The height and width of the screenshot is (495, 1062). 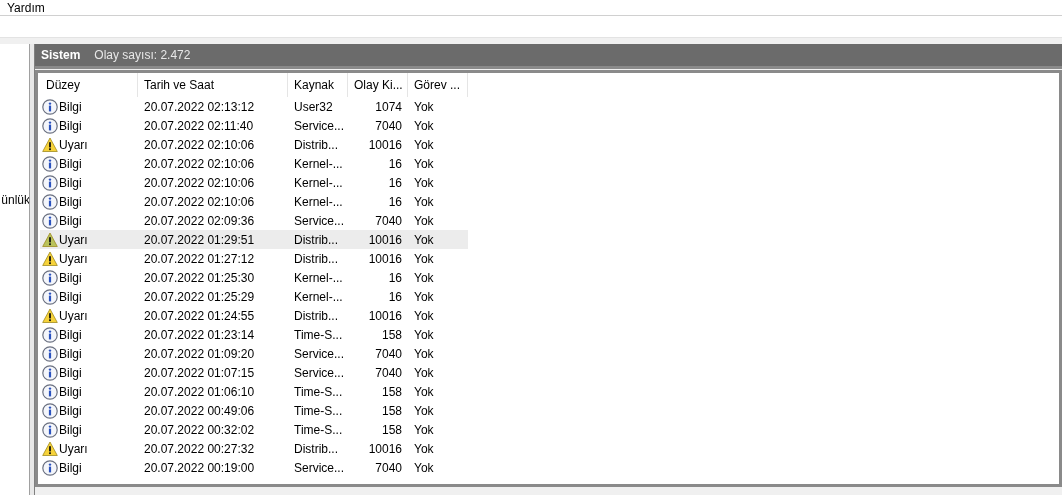 What do you see at coordinates (254, 239) in the screenshot?
I see `table-row: Uyarı 20.07.2022 01:29:51 Distrib... 10016 Yok` at bounding box center [254, 239].